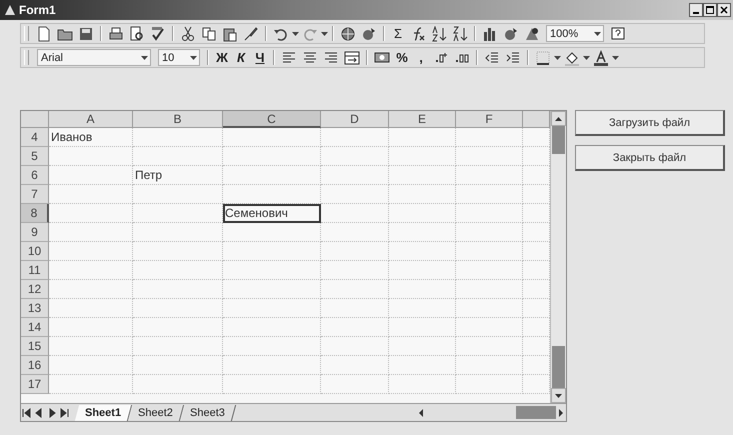  What do you see at coordinates (35, 213) in the screenshot?
I see `row-header: 8` at bounding box center [35, 213].